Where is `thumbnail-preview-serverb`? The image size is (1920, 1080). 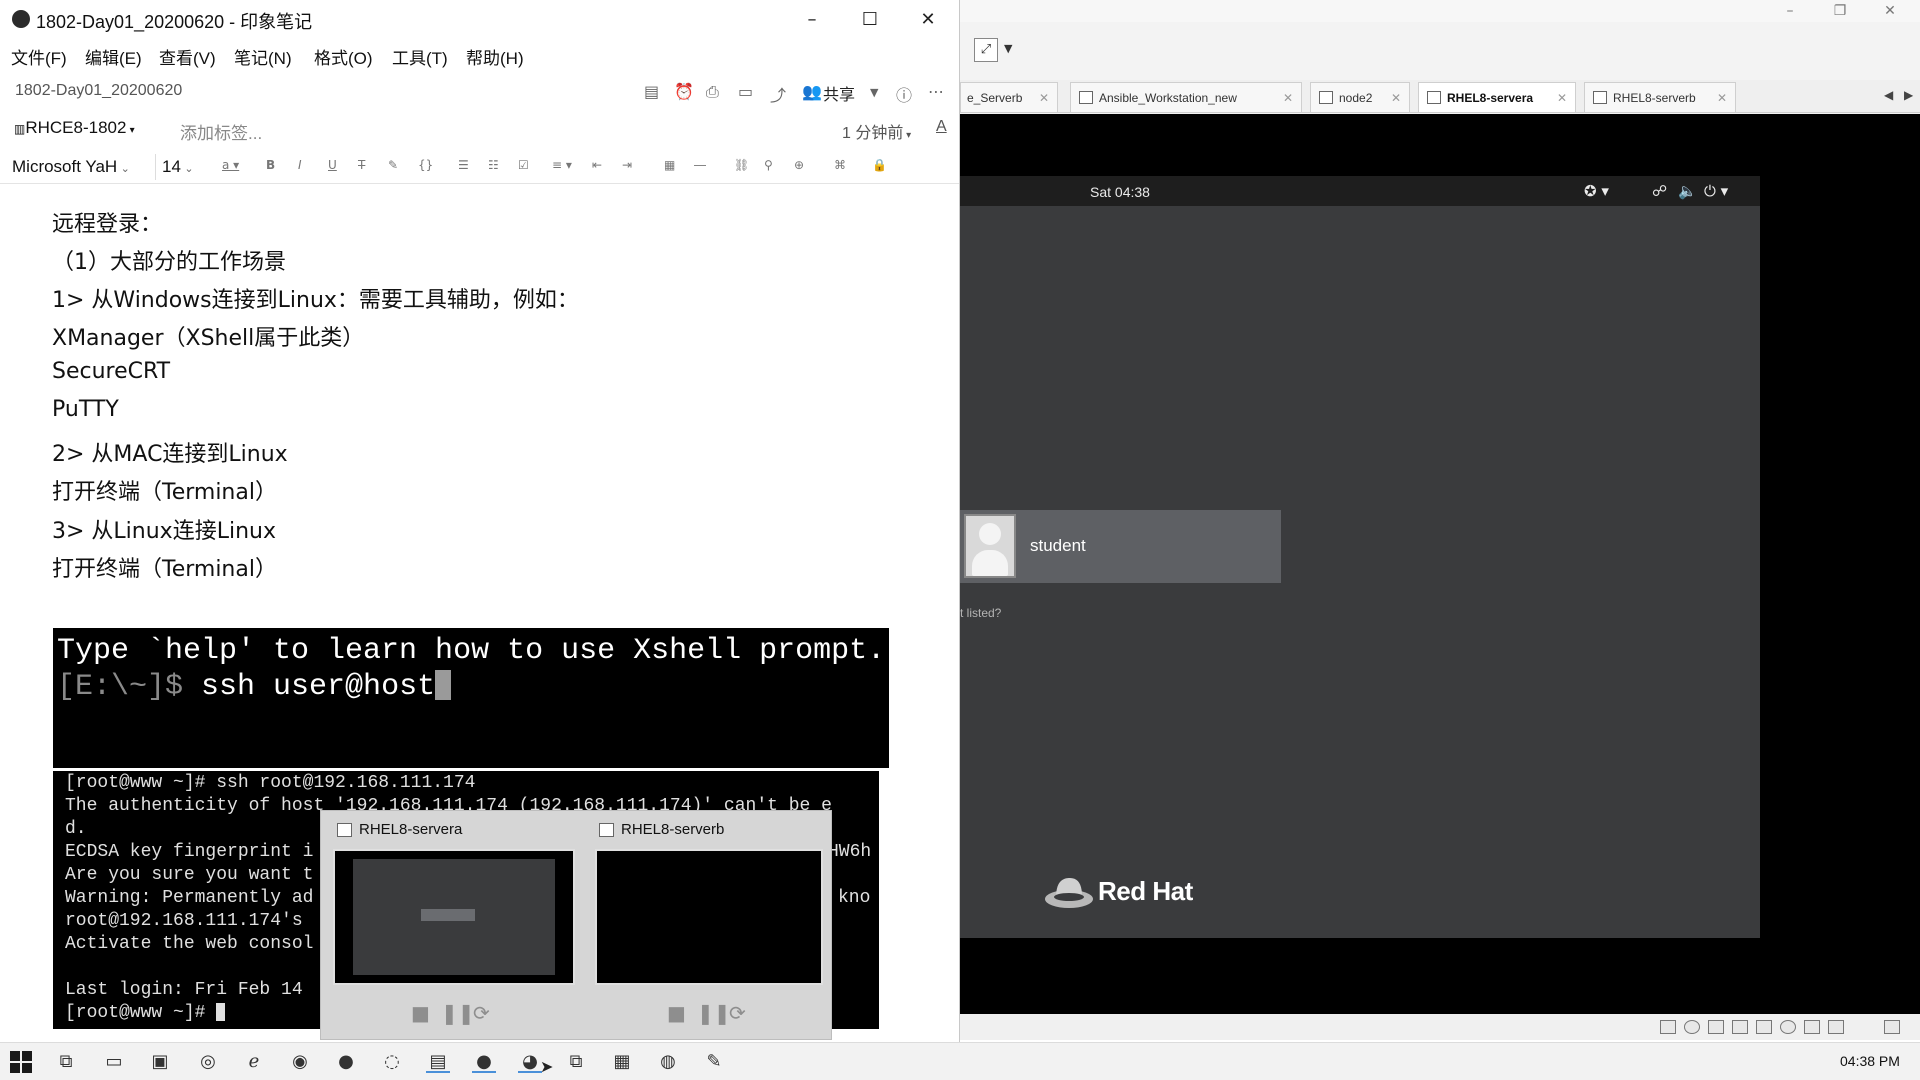
thumbnail-preview-serverb is located at coordinates (709, 917).